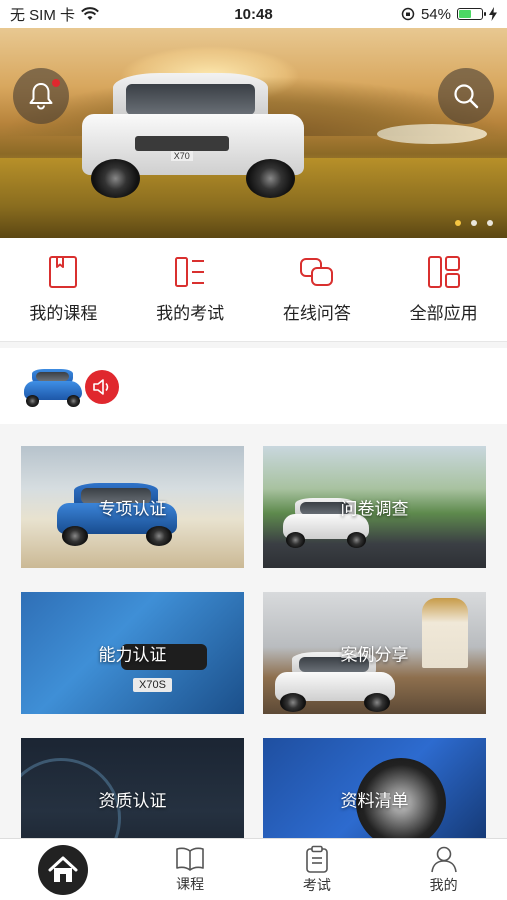 This screenshot has height=900, width=507. I want to click on battery-fill, so click(465, 14).